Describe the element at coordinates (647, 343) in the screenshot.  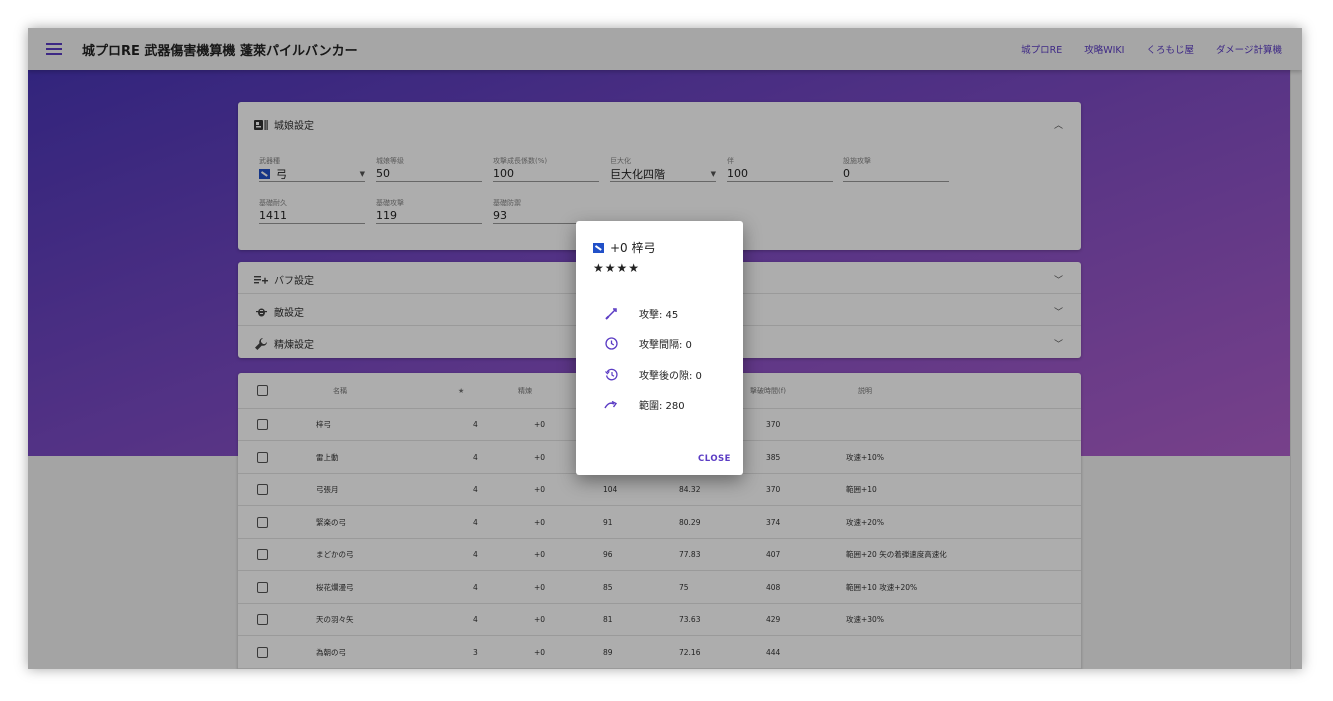
I see `stat-attack-interval: 攻撃間隔: 0` at that location.